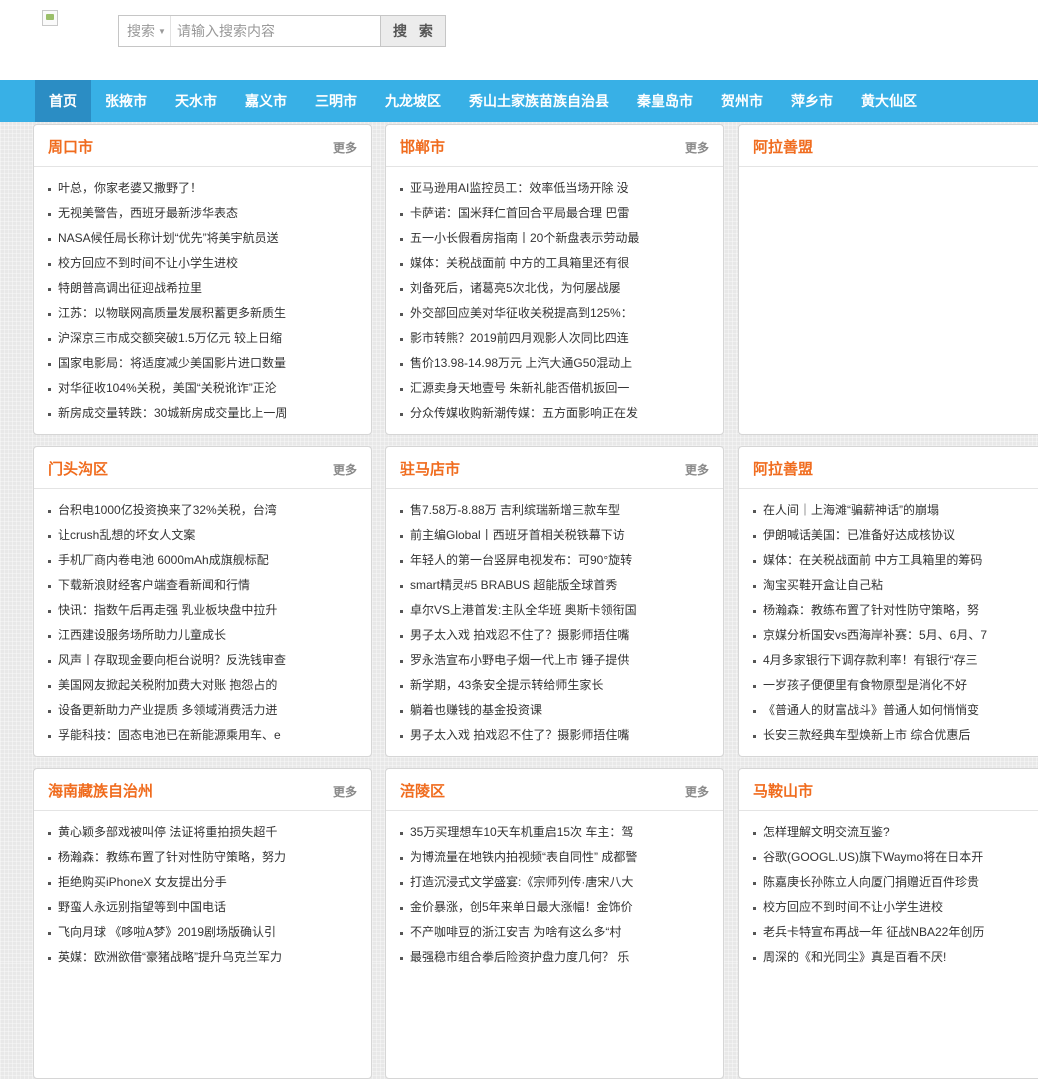  I want to click on news-item-link: 沪深京三市成交额突破1.5万亿元 较上日缩, so click(202, 338).